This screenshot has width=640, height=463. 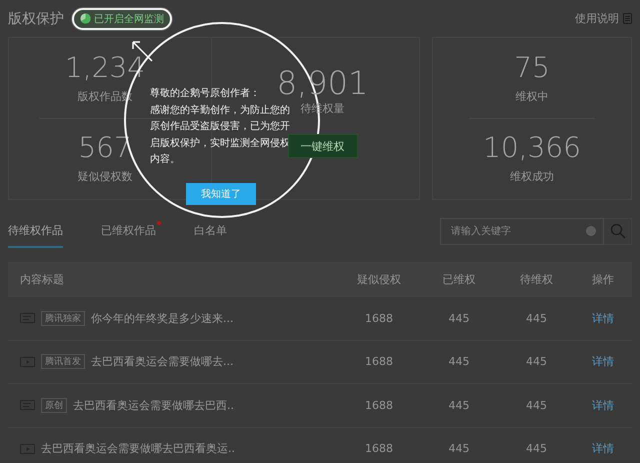 What do you see at coordinates (210, 231) in the screenshot?
I see `tab: 白名单` at bounding box center [210, 231].